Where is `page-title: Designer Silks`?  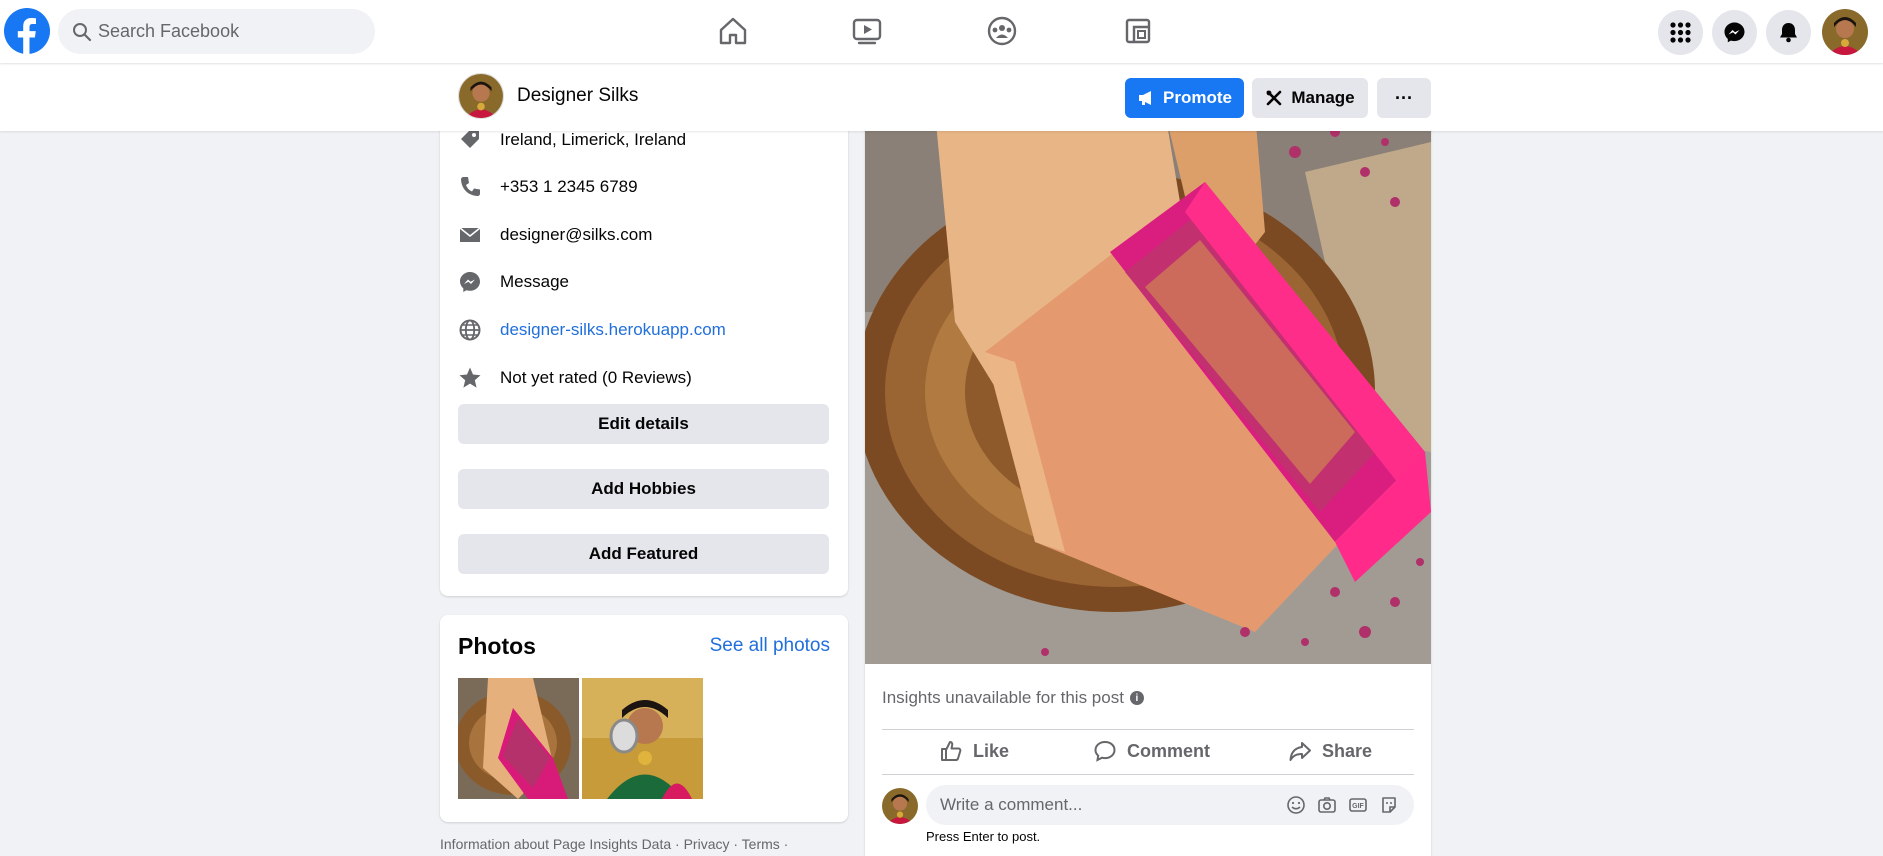
page-title: Designer Silks is located at coordinates (577, 96).